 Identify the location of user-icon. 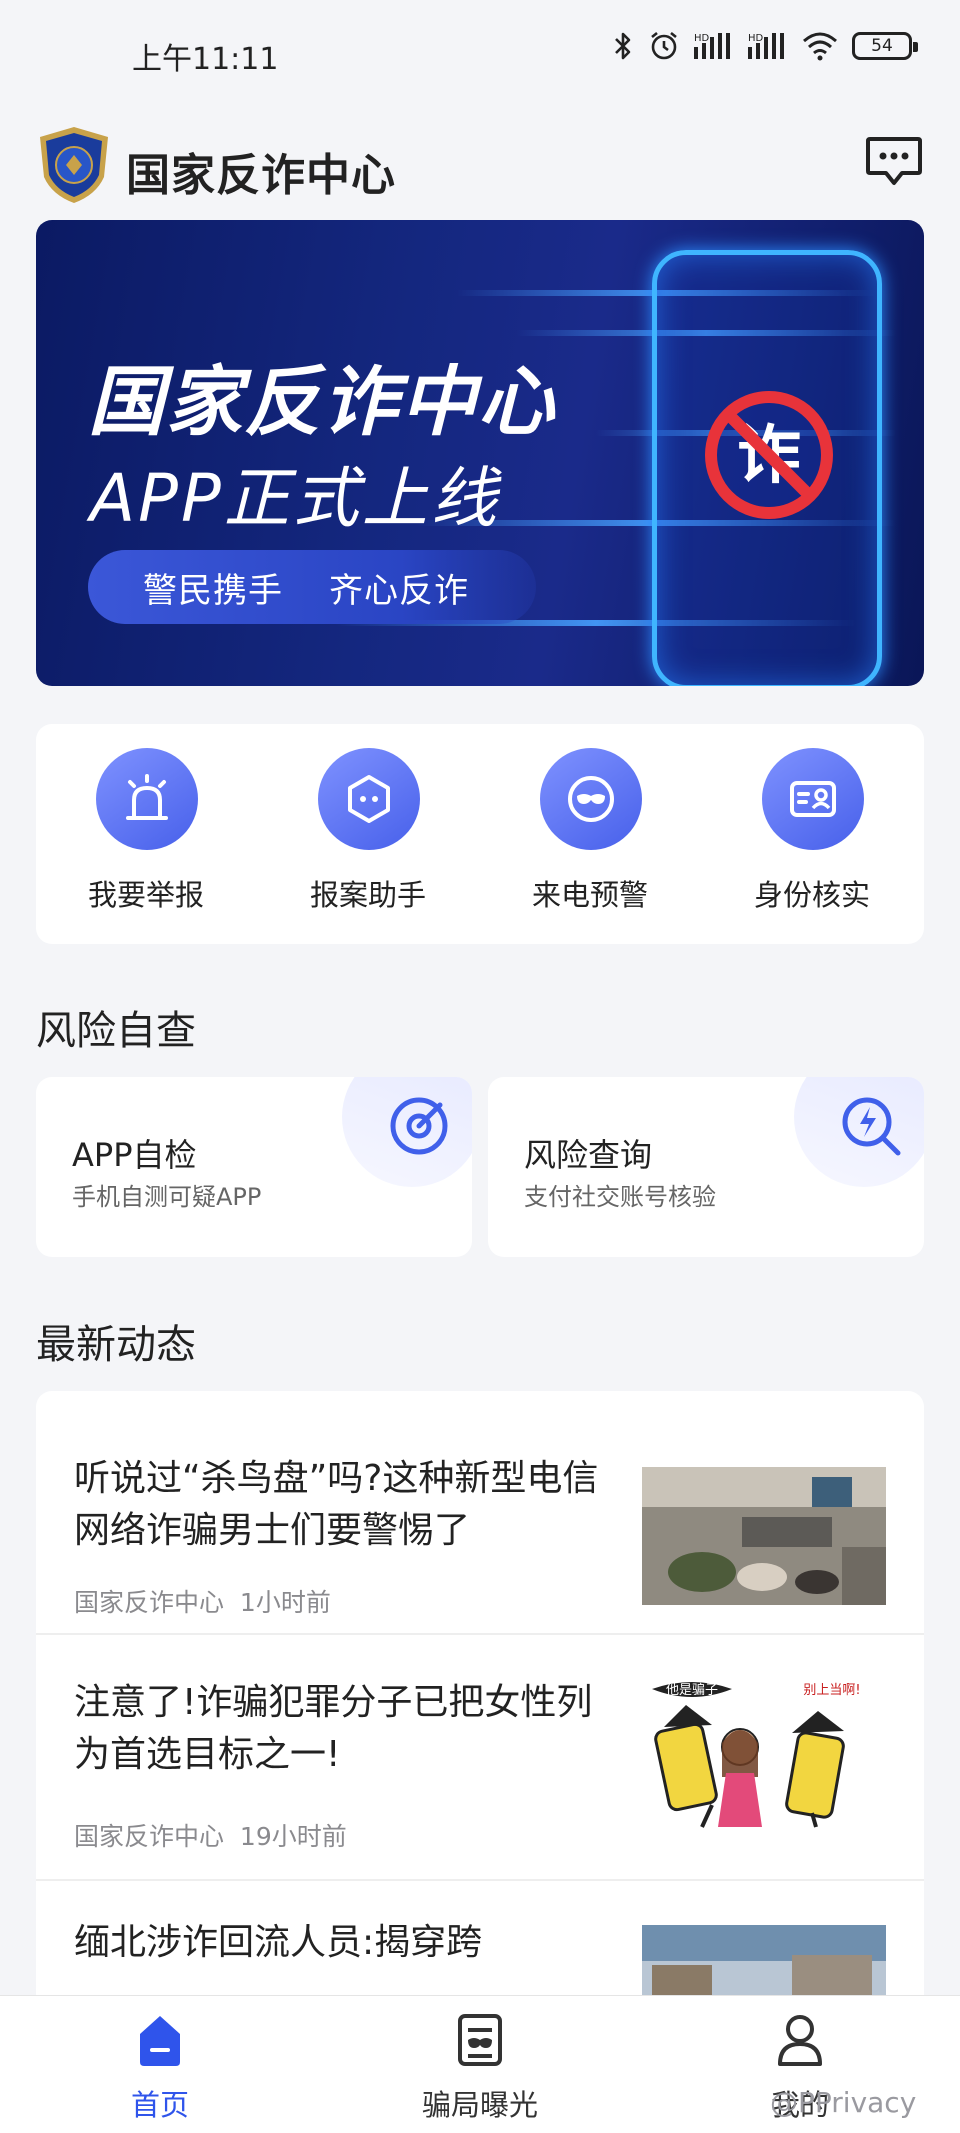
(800, 2040).